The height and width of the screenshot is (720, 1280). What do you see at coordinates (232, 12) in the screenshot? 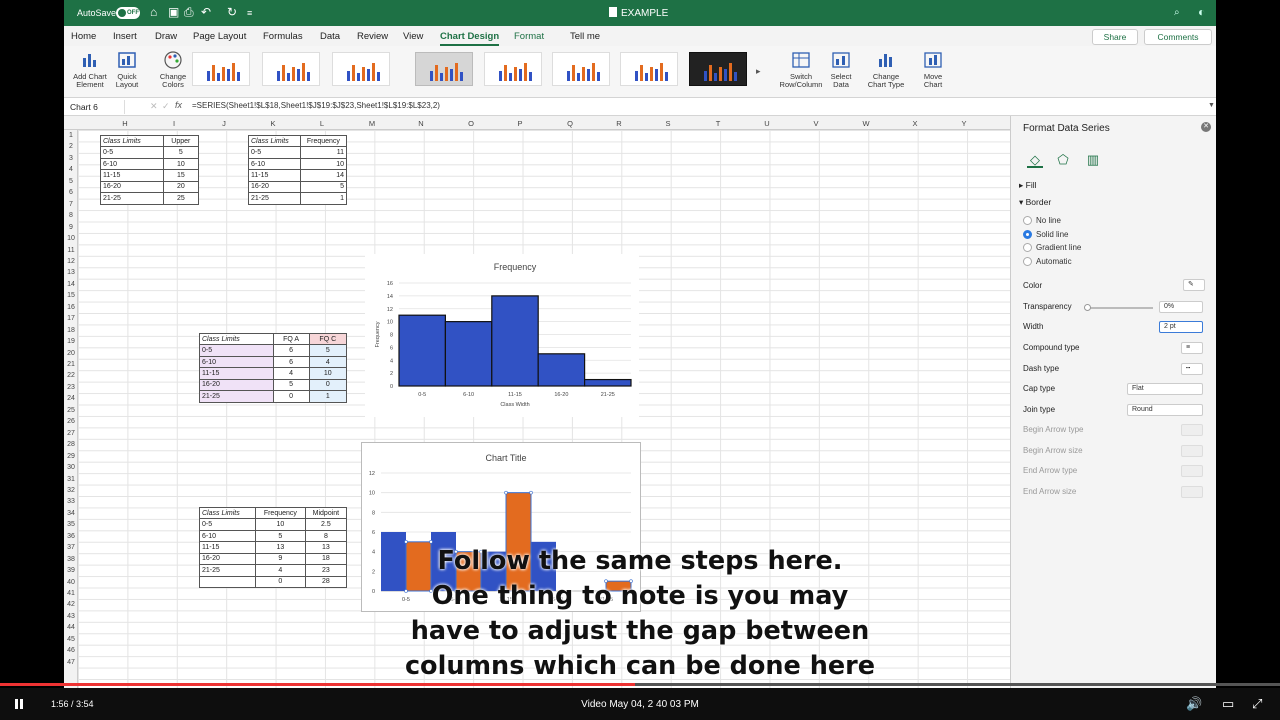
I see `redo-icon: ↻` at bounding box center [232, 12].